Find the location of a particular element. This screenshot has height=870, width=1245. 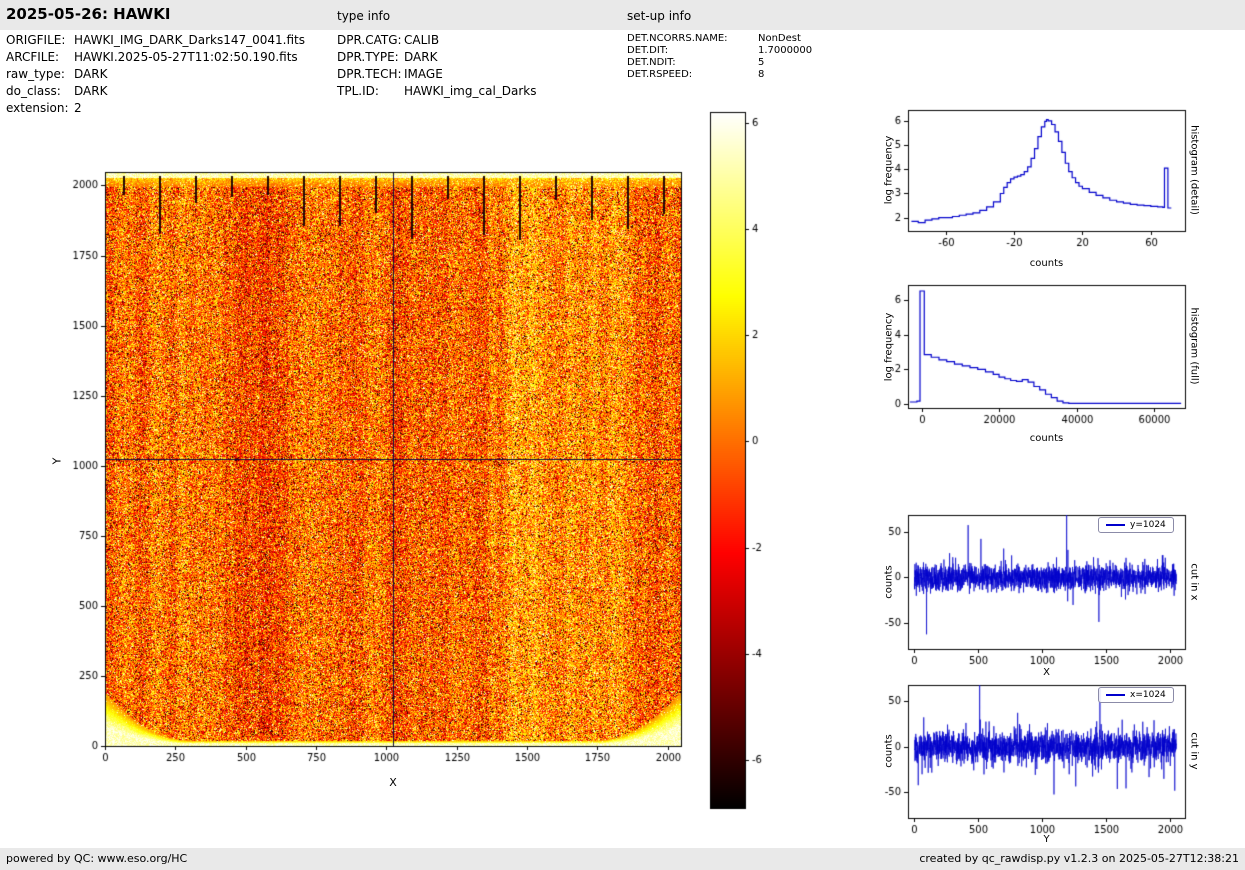

cut-y-side-label: cut in y is located at coordinates (1194, 751).